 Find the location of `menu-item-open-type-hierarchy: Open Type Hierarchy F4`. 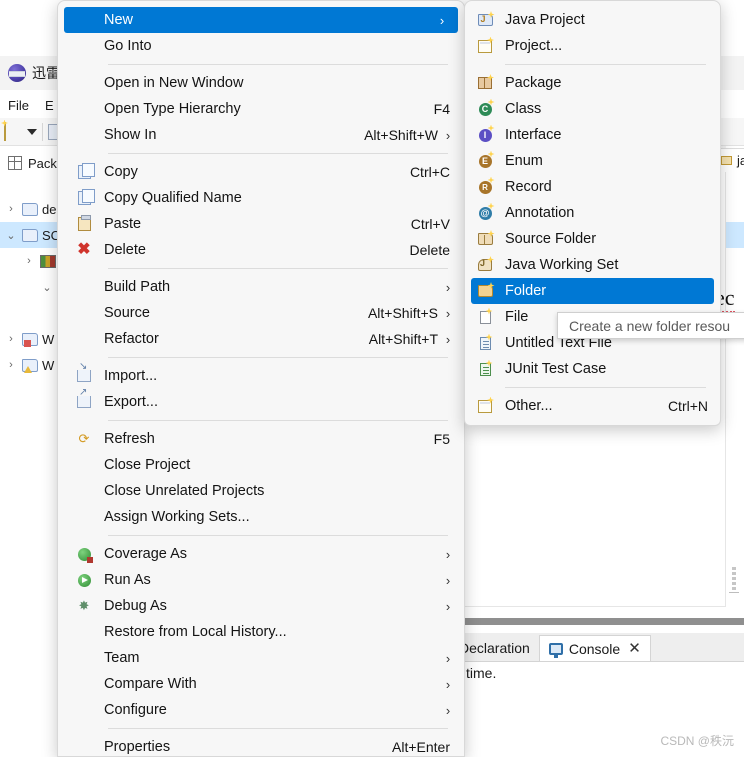

menu-item-open-type-hierarchy: Open Type Hierarchy F4 is located at coordinates (261, 109).